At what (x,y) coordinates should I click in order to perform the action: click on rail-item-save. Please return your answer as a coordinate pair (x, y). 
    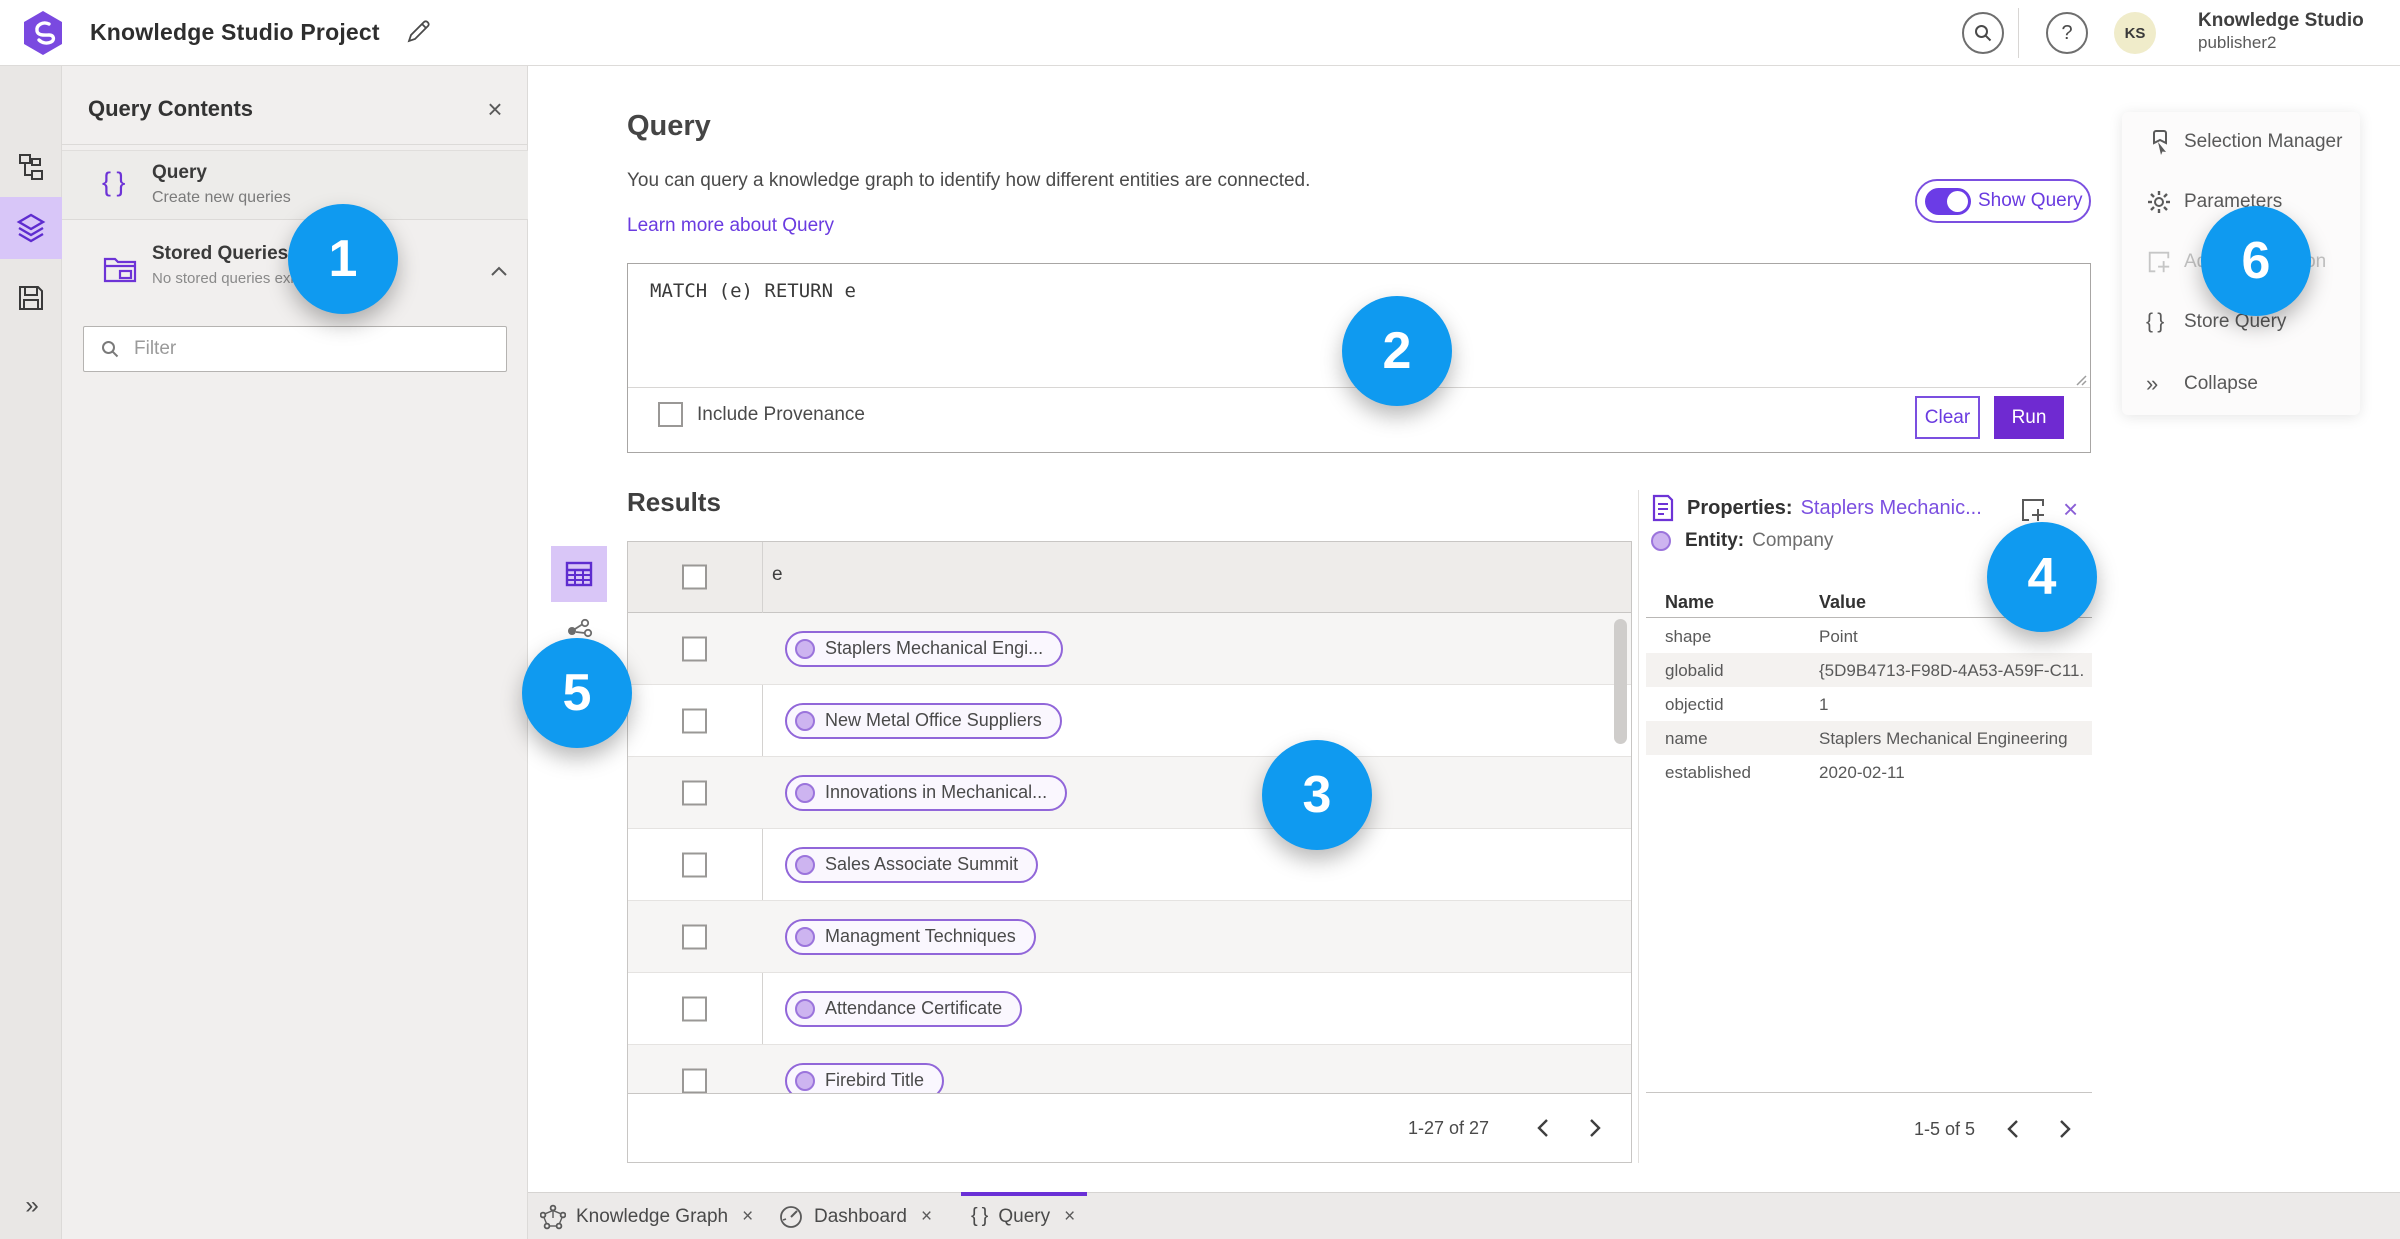
    Looking at the image, I should click on (31, 298).